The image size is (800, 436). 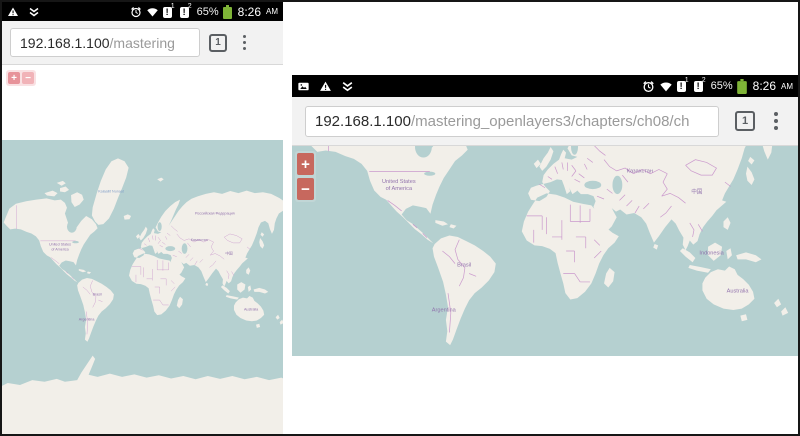 I want to click on screenshot-icon, so click(x=303, y=86).